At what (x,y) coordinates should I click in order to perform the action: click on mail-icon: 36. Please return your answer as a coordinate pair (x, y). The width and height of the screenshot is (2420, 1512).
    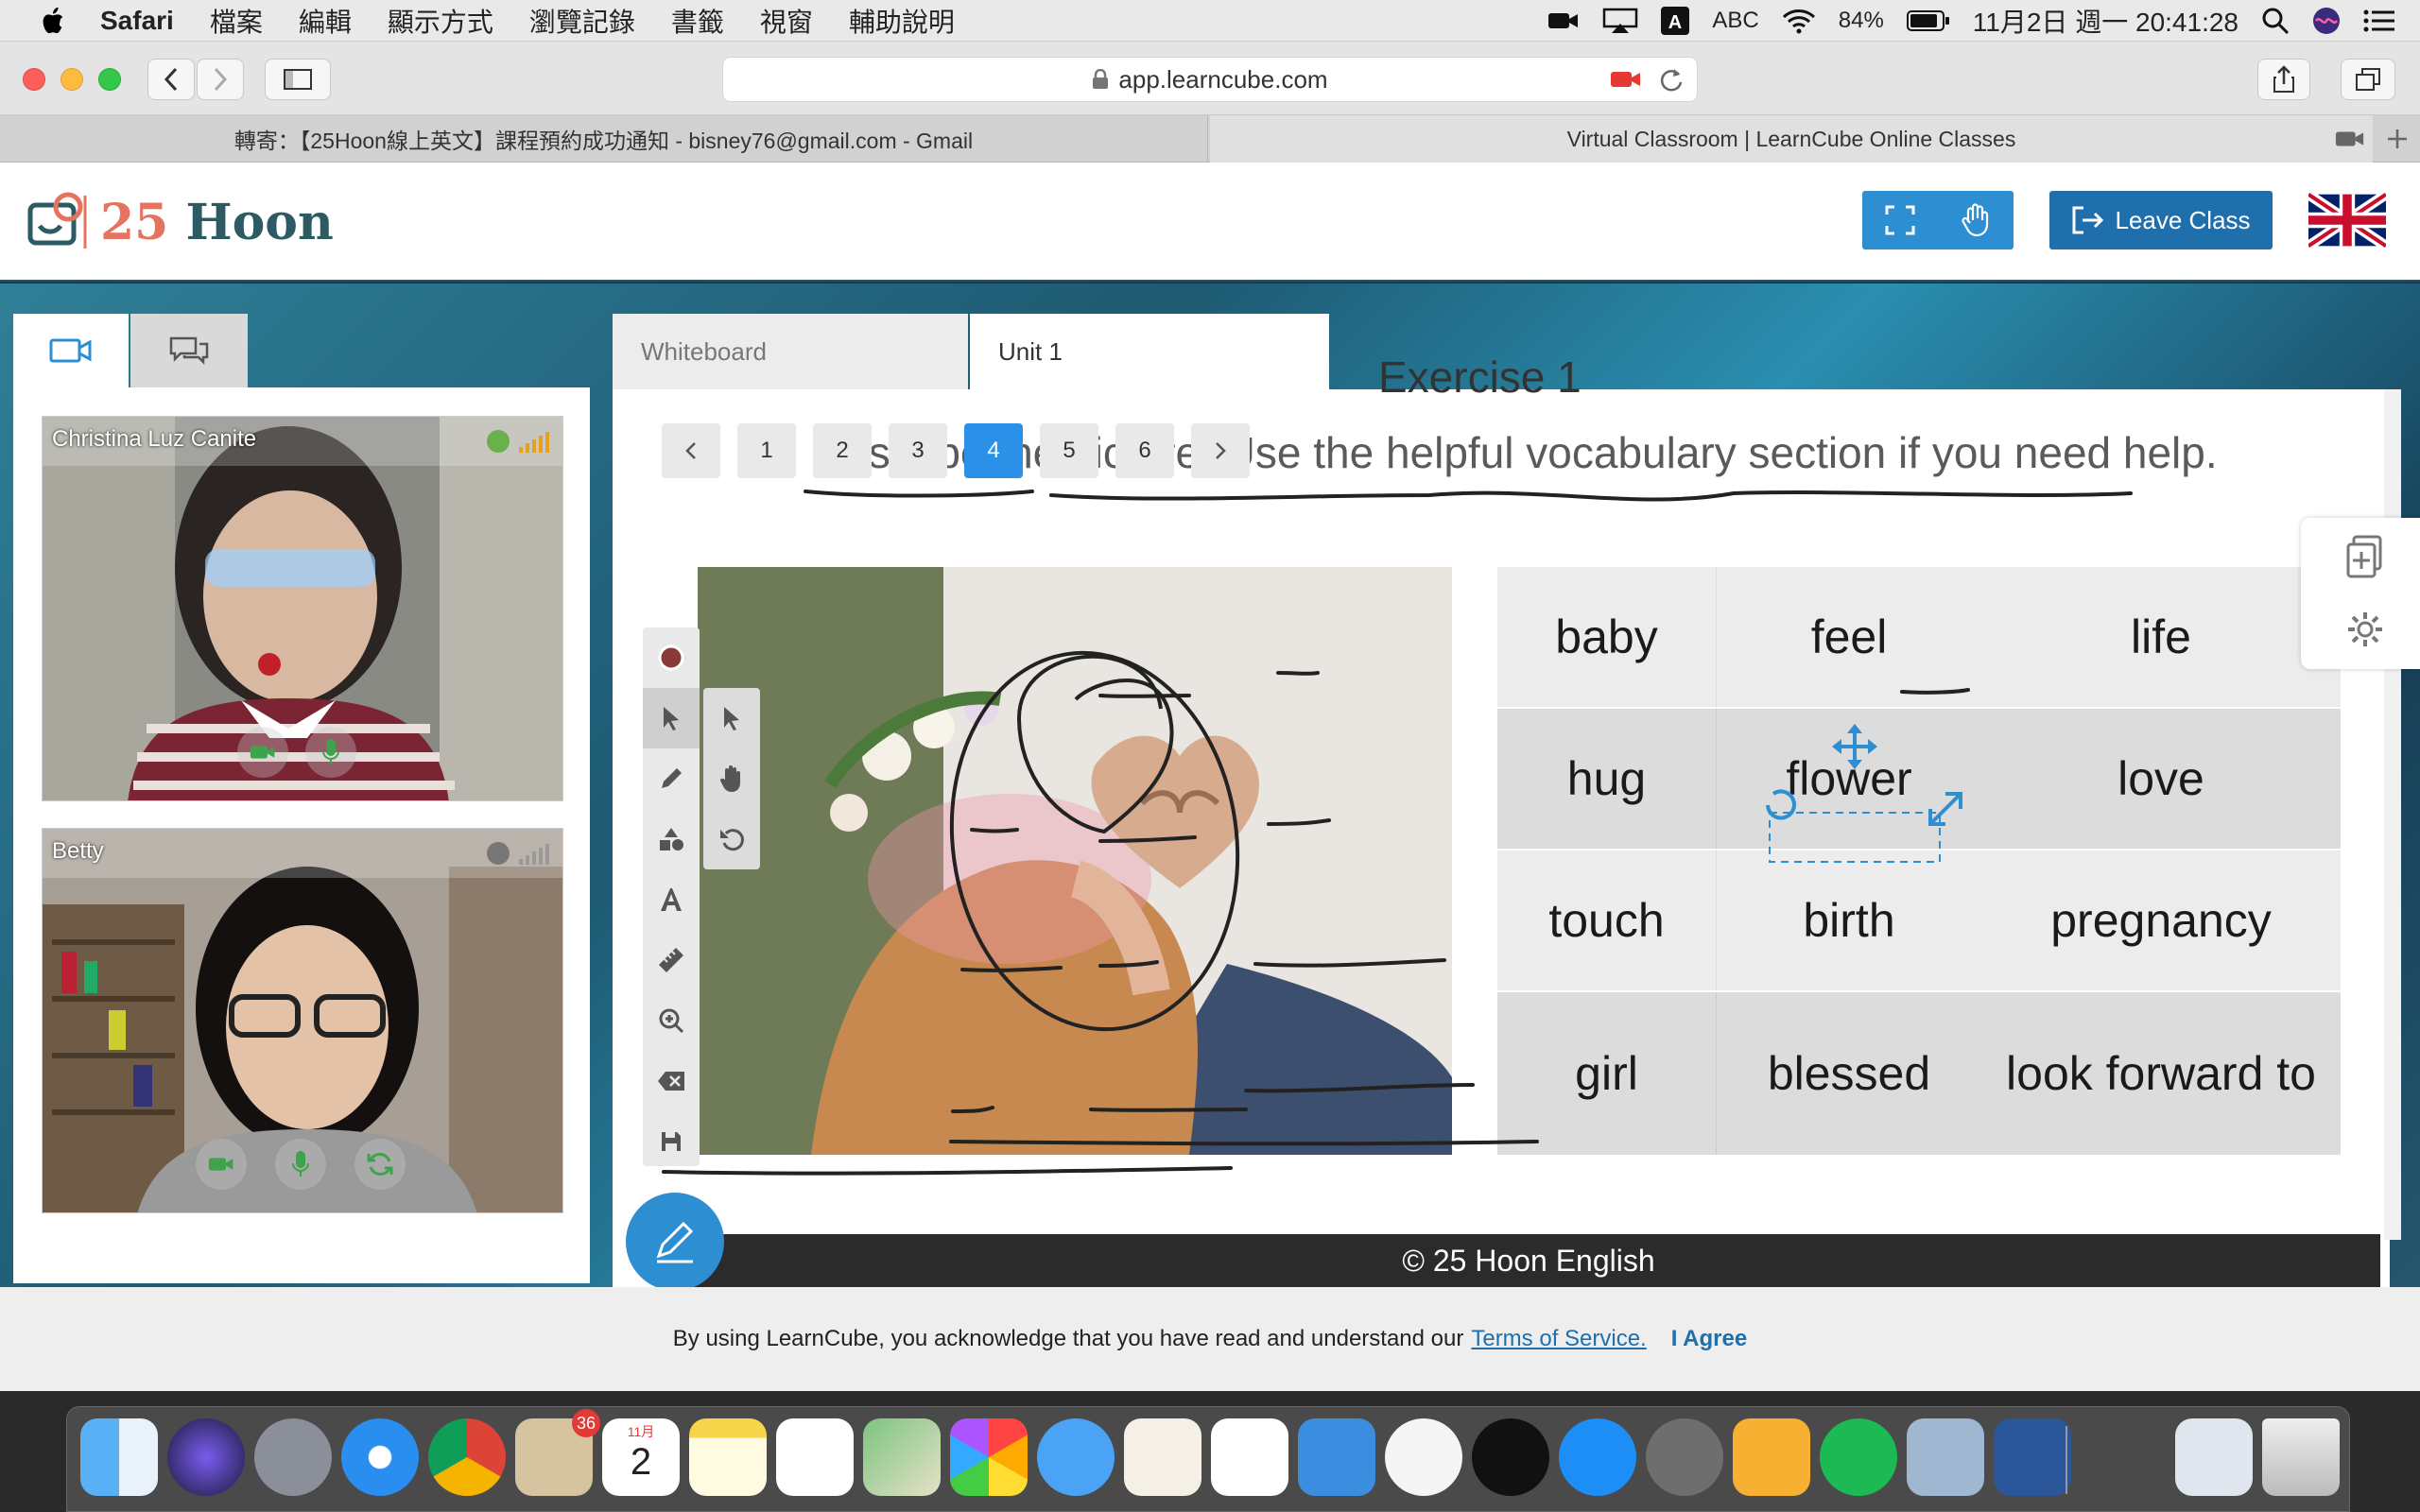
    Looking at the image, I should click on (557, 1452).